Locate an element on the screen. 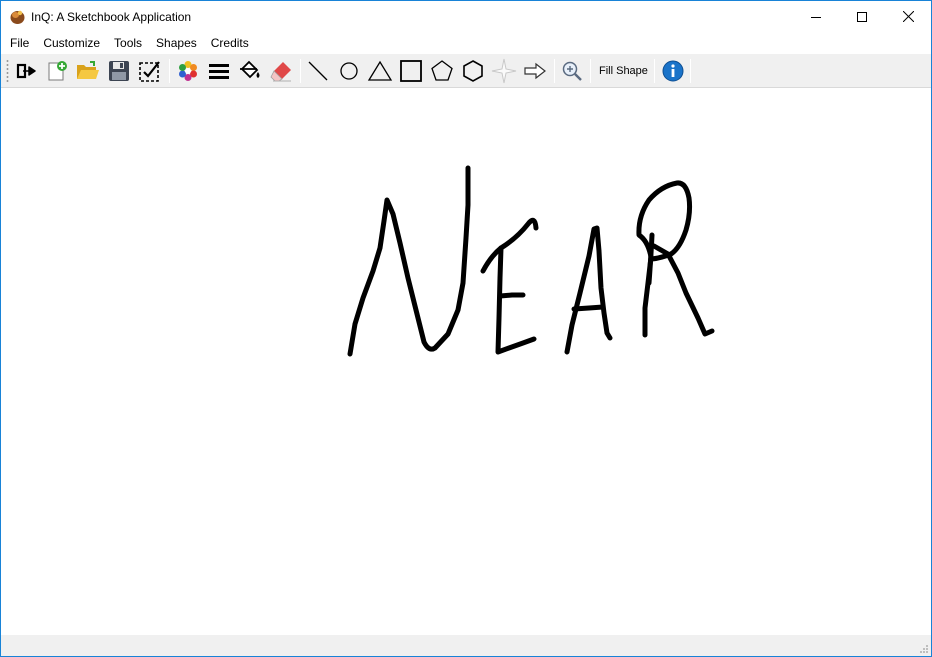 This screenshot has height=657, width=932. inq-app-icon is located at coordinates (17, 17).